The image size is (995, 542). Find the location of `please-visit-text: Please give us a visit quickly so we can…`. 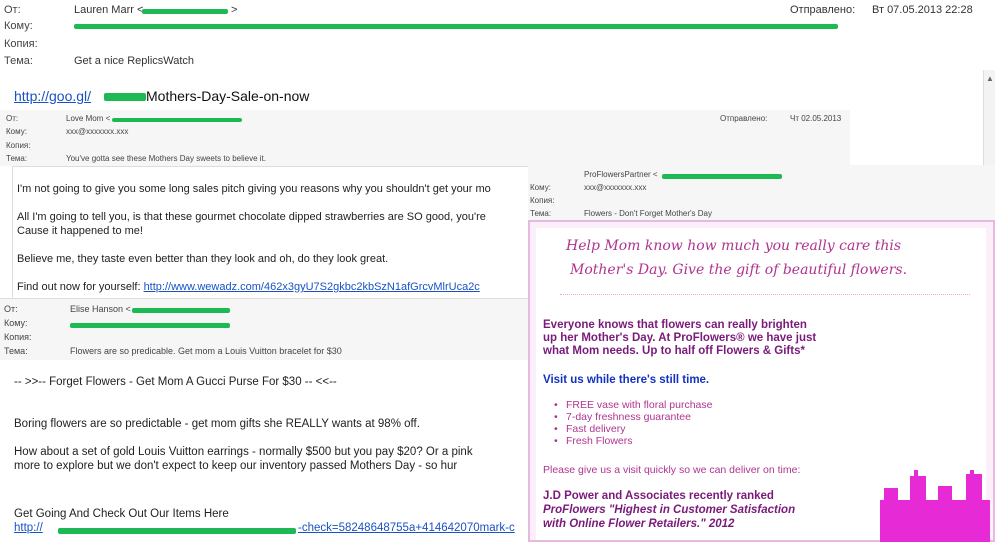

please-visit-text: Please give us a visit quickly so we can… is located at coordinates (672, 470).